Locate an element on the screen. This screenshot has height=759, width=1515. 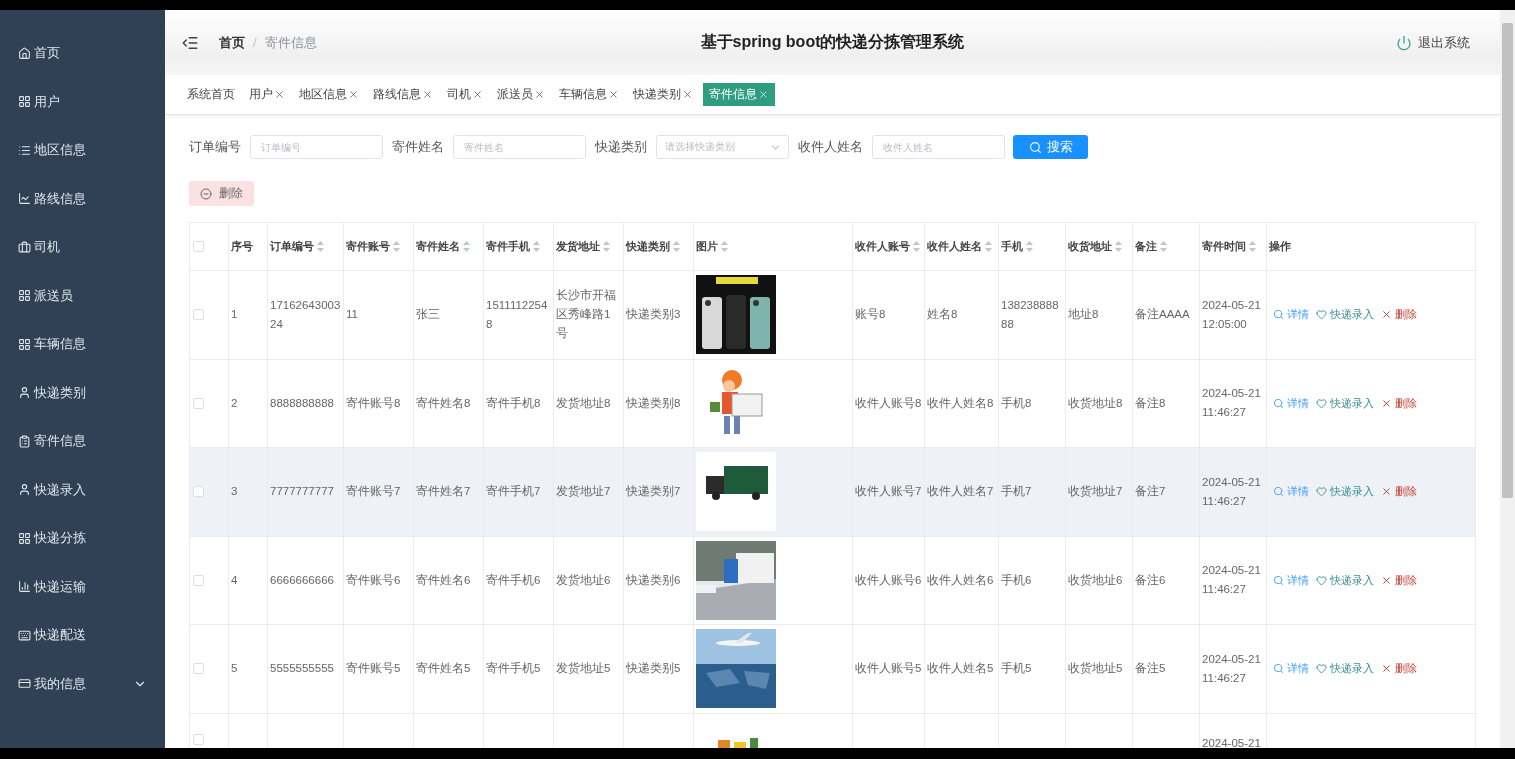
table-cell-text: 张三 is located at coordinates (428, 315).